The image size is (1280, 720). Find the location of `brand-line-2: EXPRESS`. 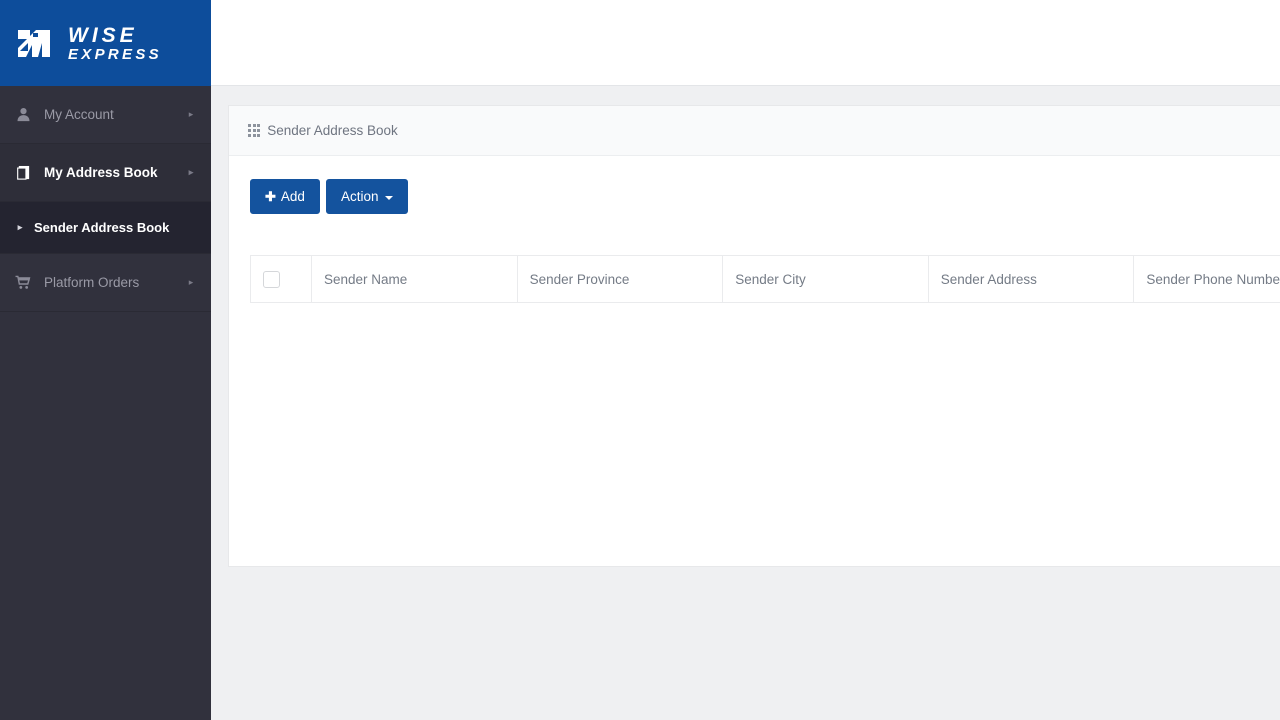

brand-line-2: EXPRESS is located at coordinates (115, 54).